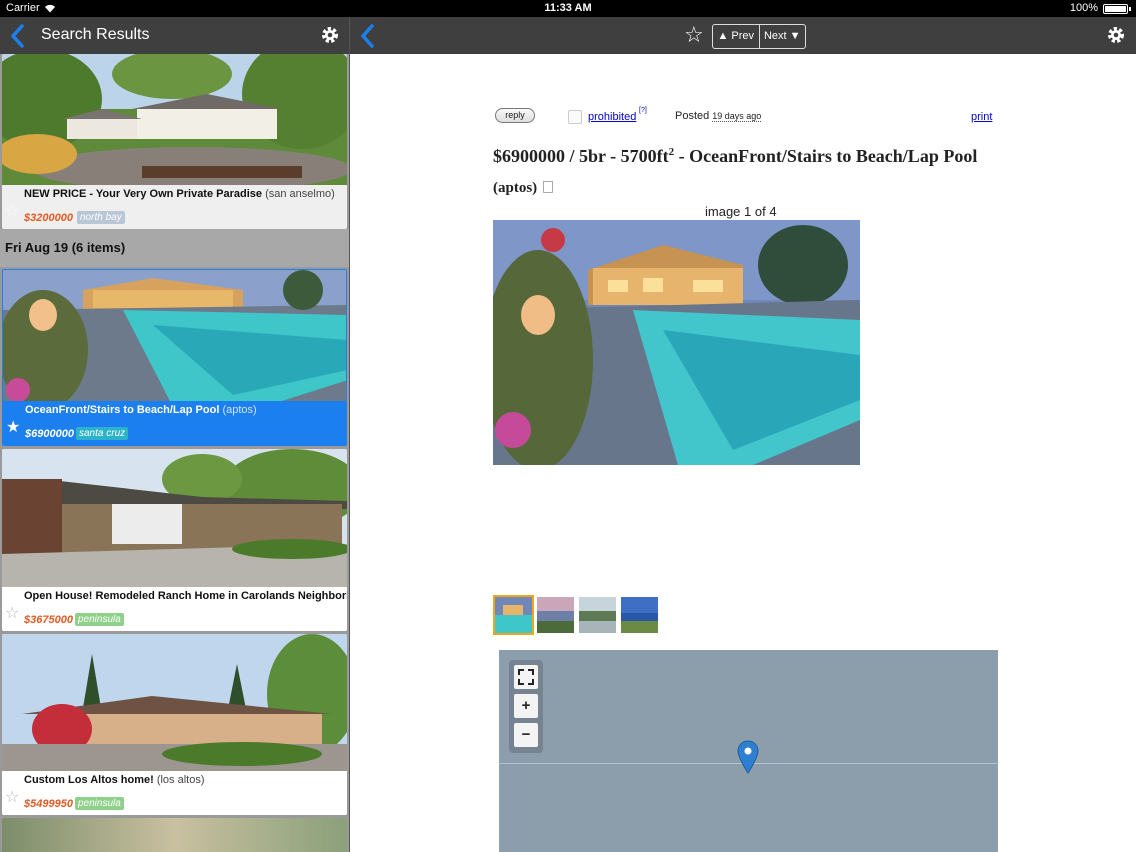 This screenshot has height=852, width=1136. I want to click on listing-card, so click(174, 835).